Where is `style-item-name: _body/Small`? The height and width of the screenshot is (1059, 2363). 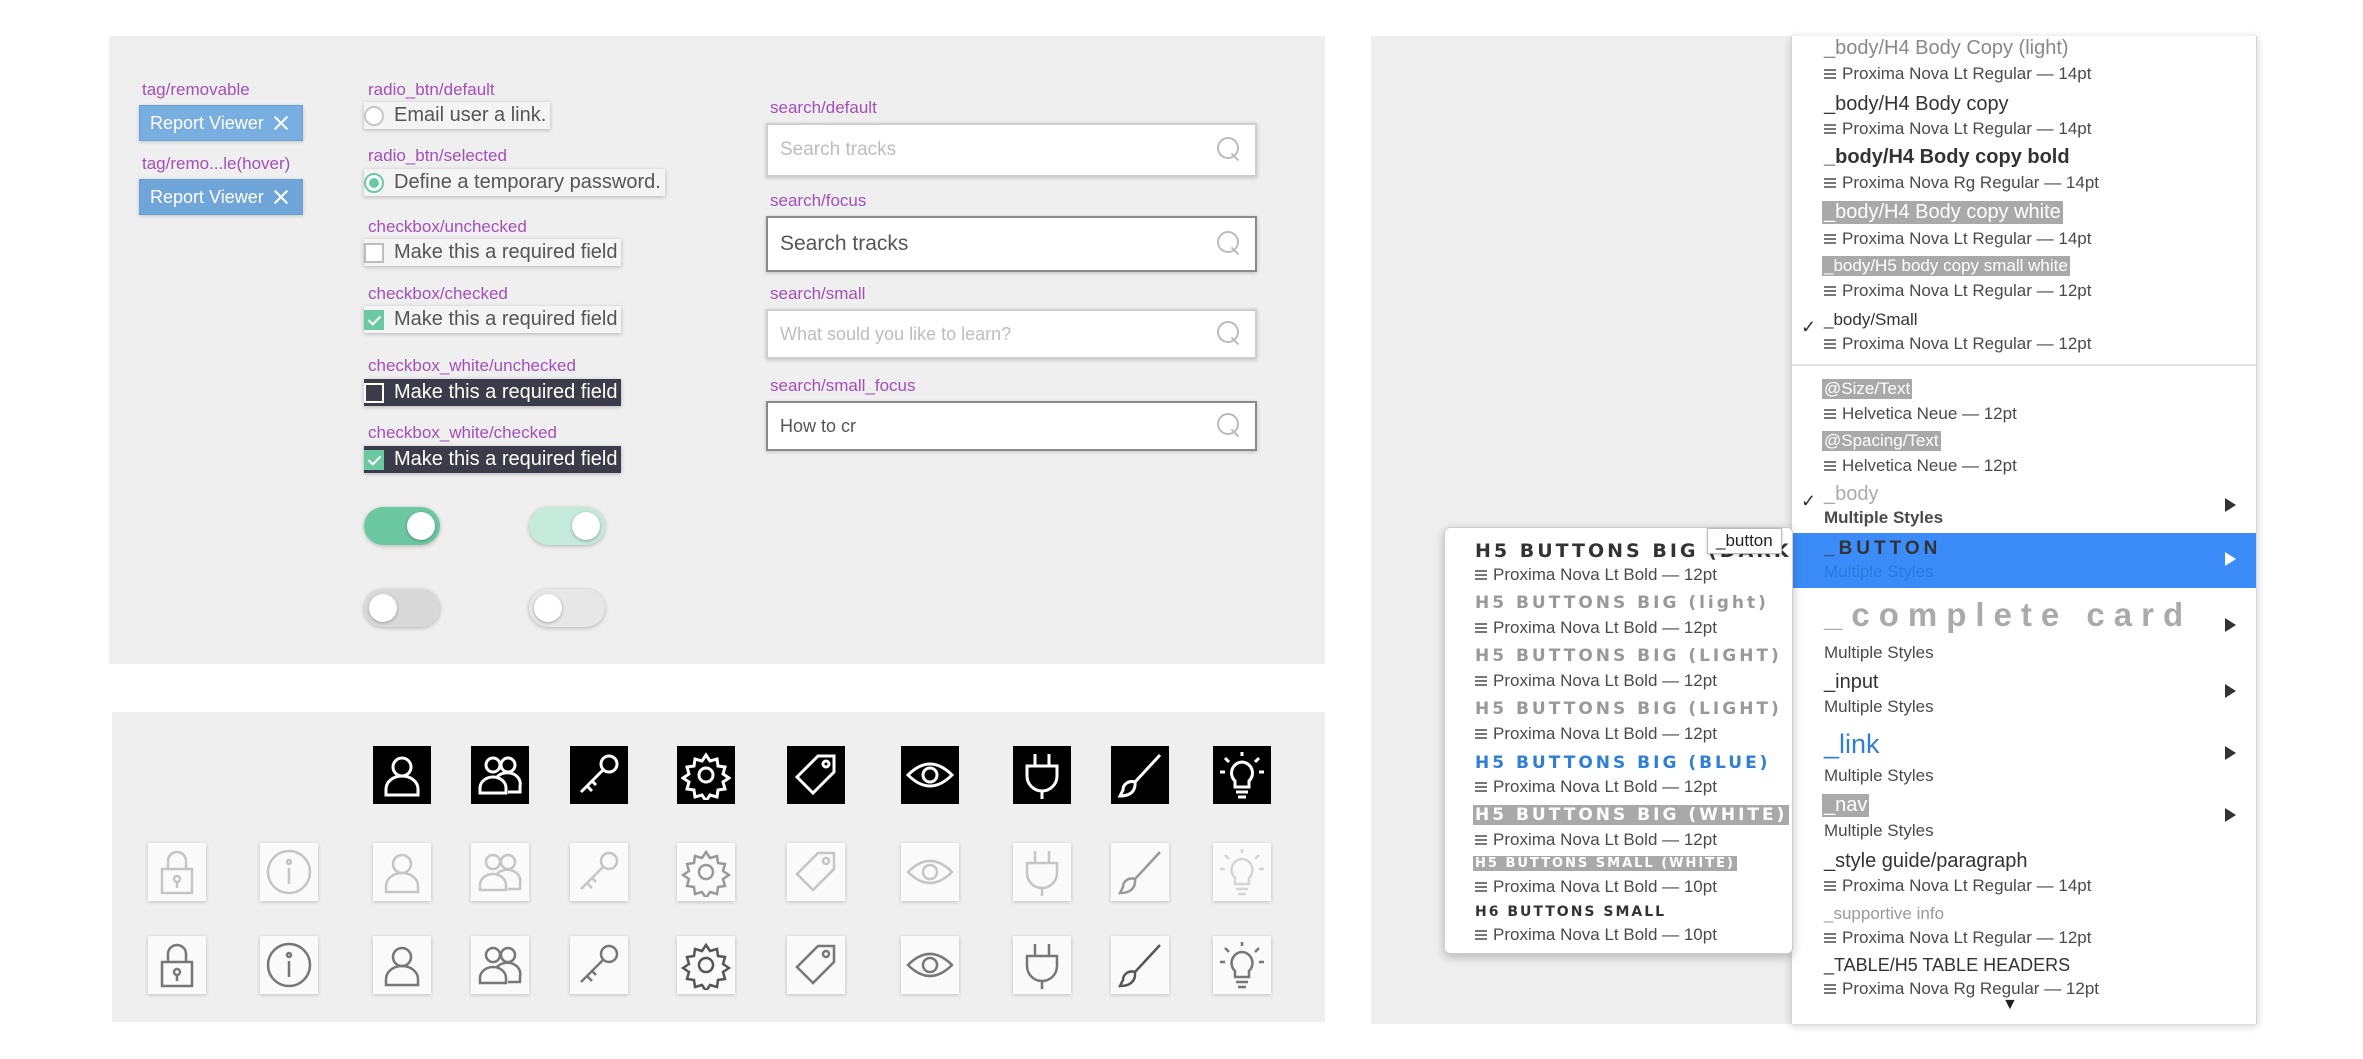
style-item-name: _body/Small is located at coordinates (1871, 320).